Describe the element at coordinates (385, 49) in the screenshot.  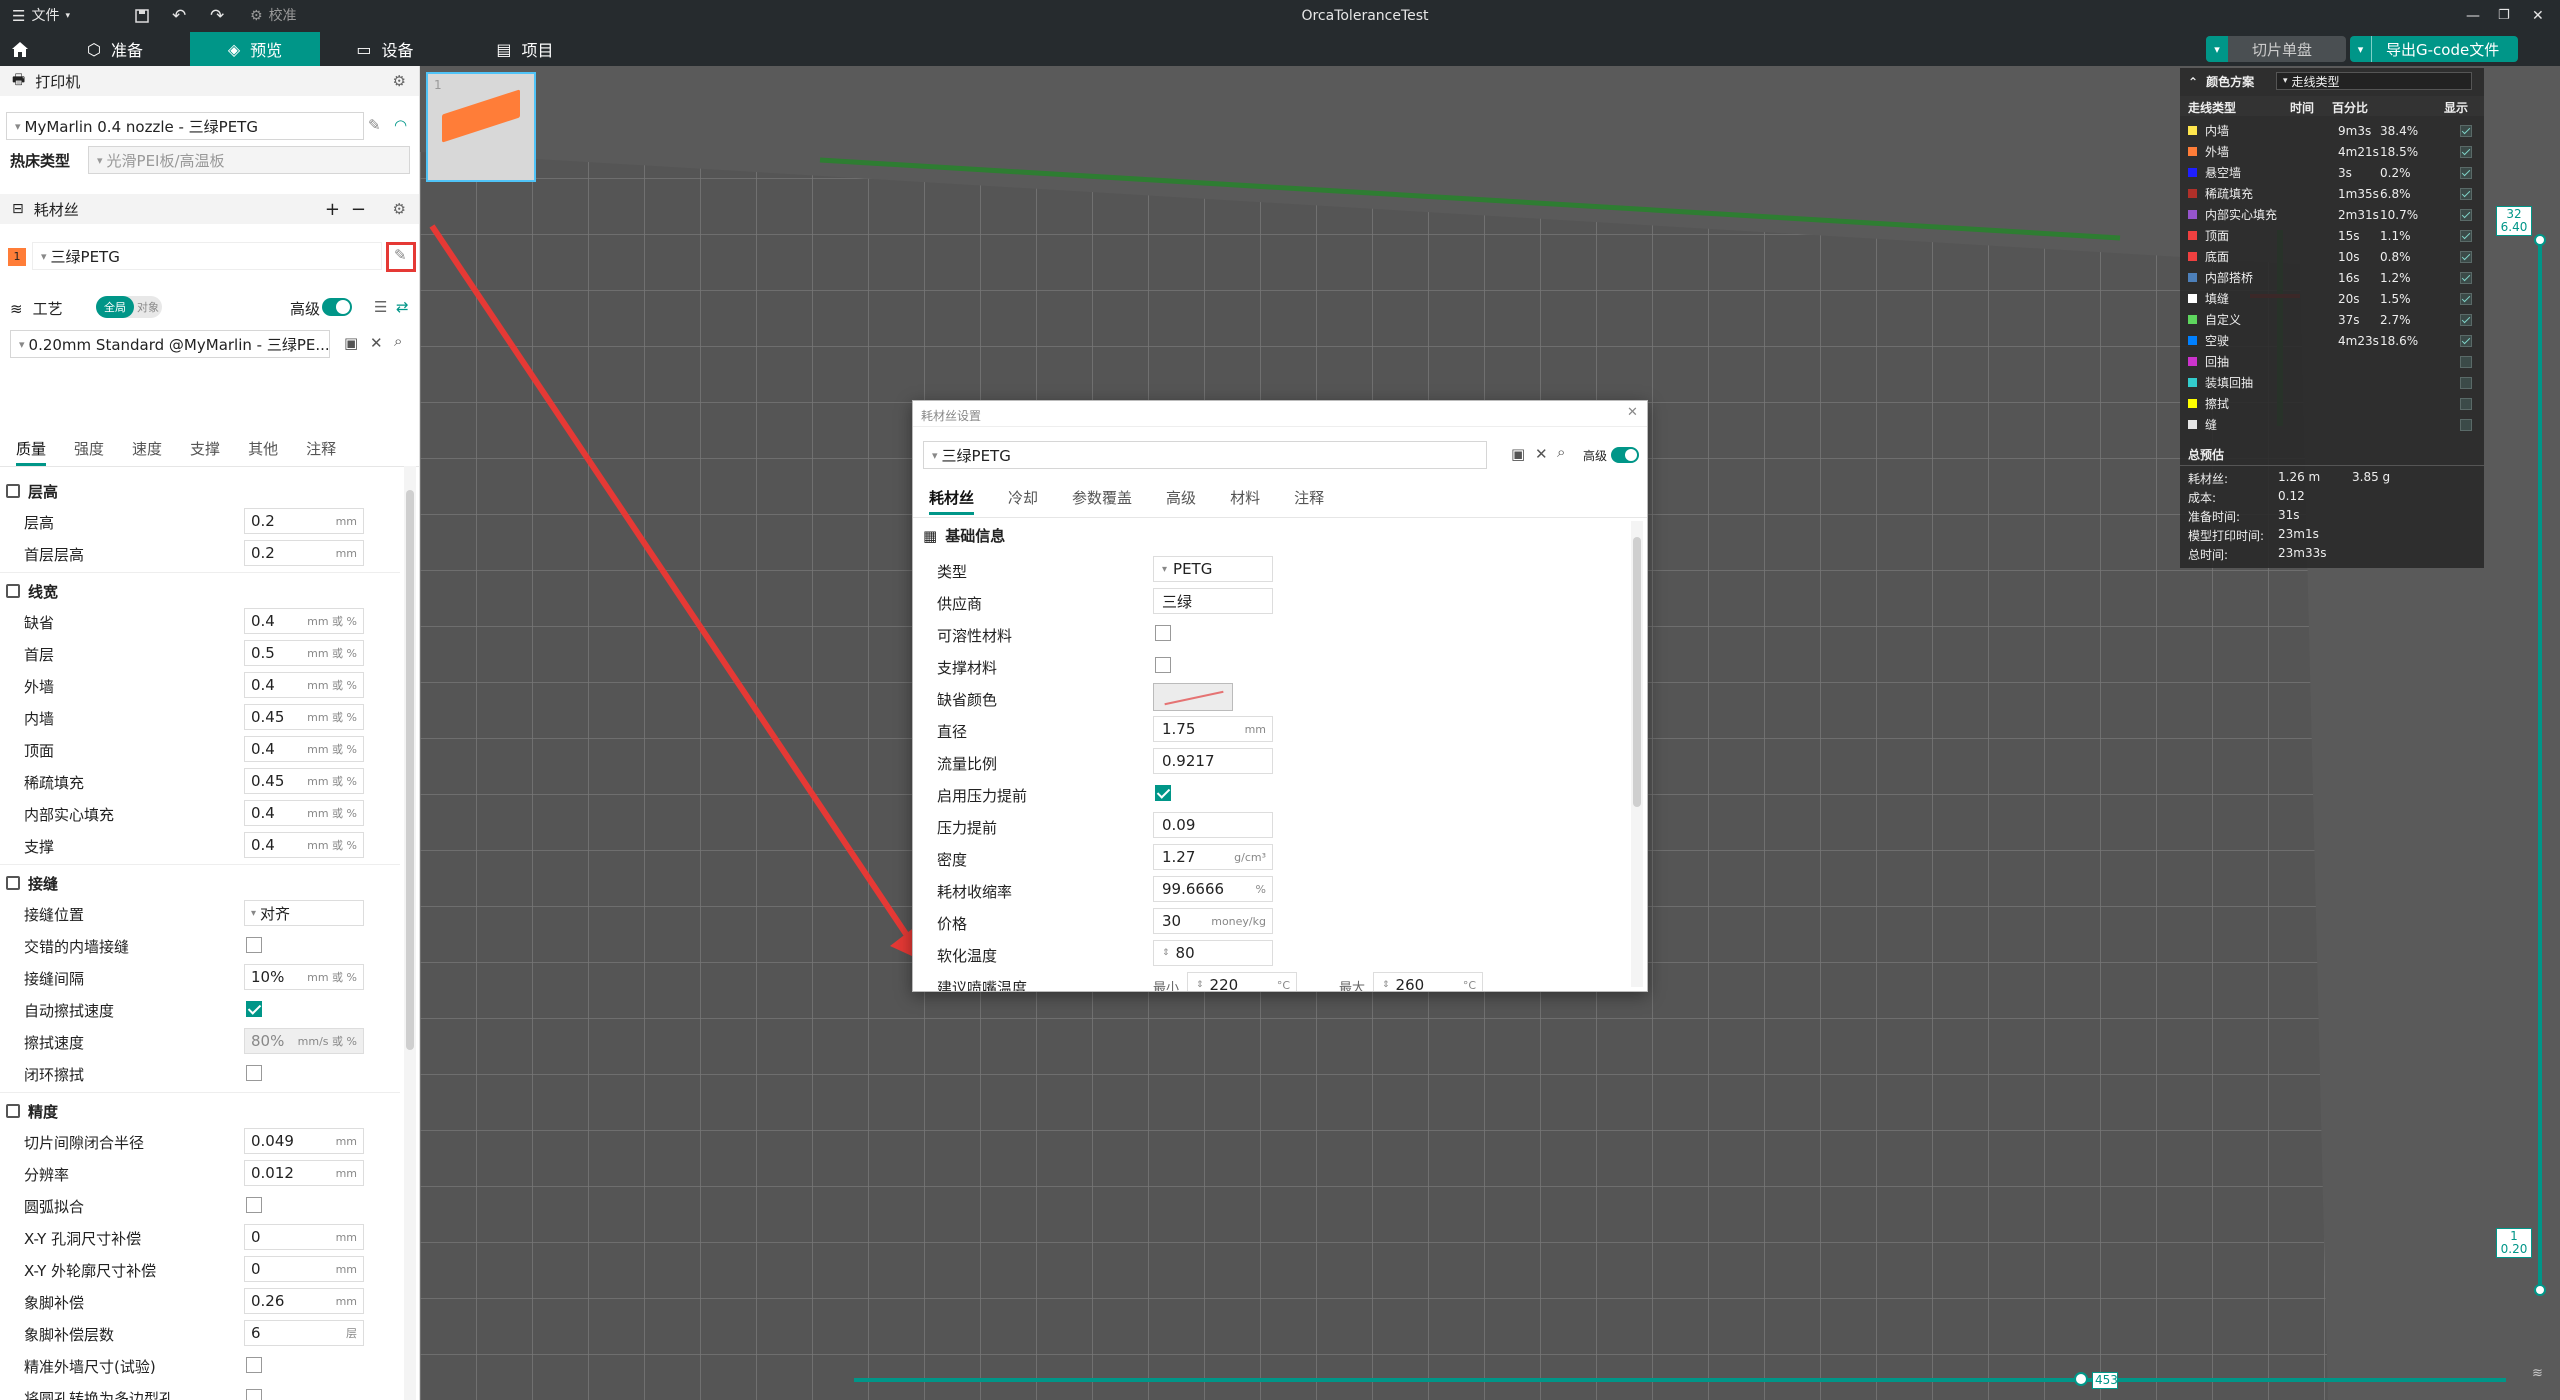
I see `tab-device: ▭ 设备` at that location.